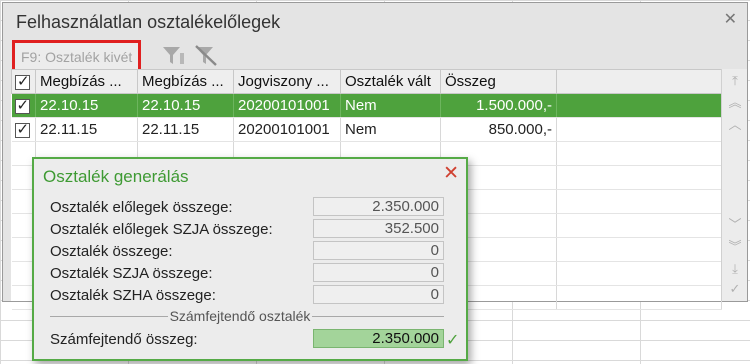 This screenshot has height=364, width=750. Describe the element at coordinates (498, 81) in the screenshot. I see `column-header: Összeg` at that location.